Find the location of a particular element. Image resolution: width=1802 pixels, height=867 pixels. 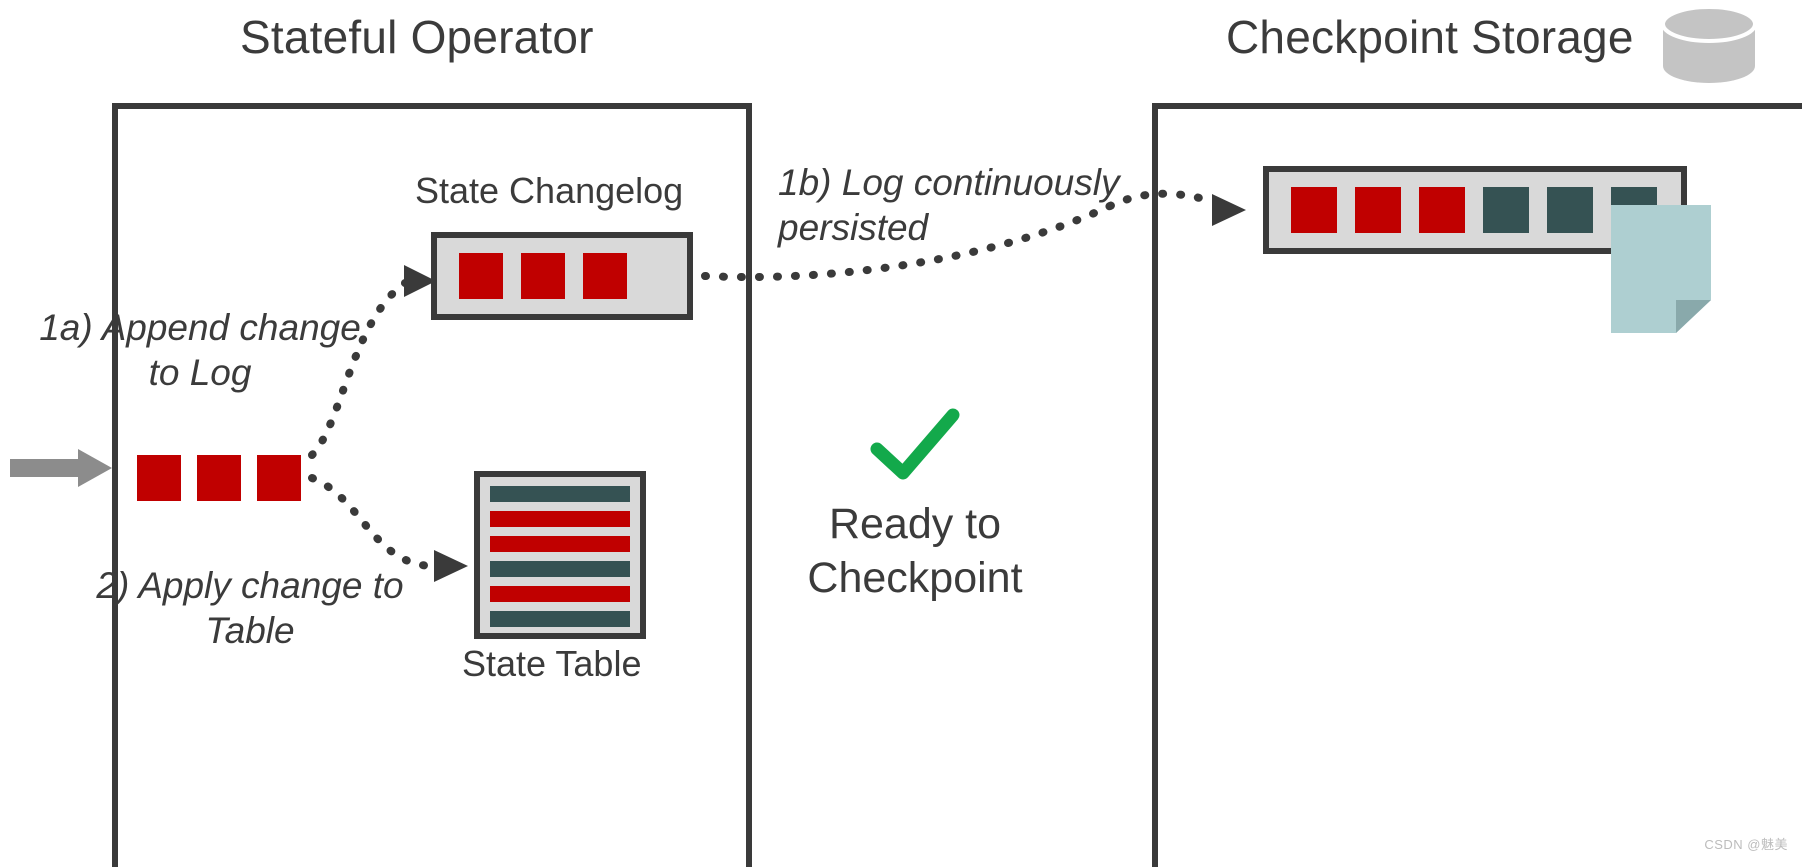

state-changelog-label: State Changelog is located at coordinates (549, 190).